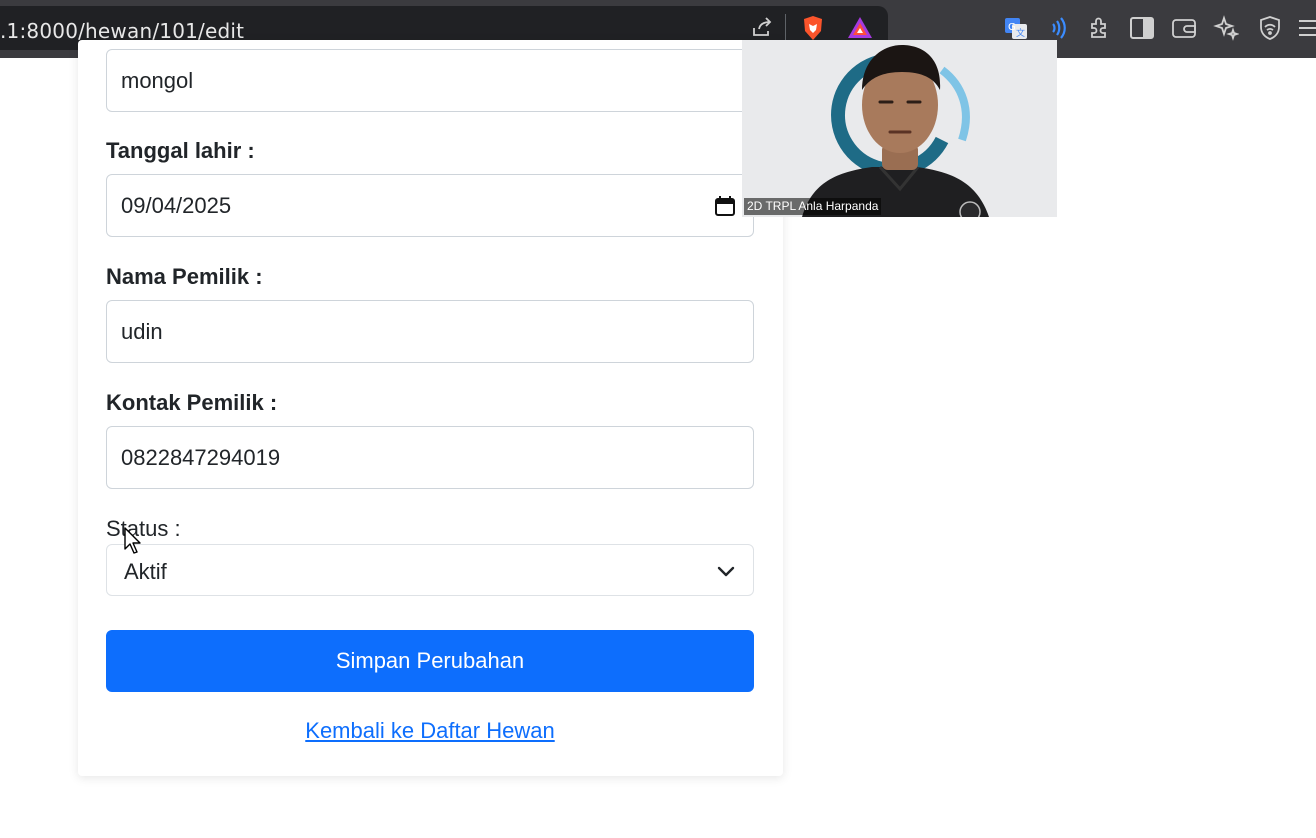 Image resolution: width=1316 pixels, height=838 pixels. I want to click on participant-video, so click(899, 128).